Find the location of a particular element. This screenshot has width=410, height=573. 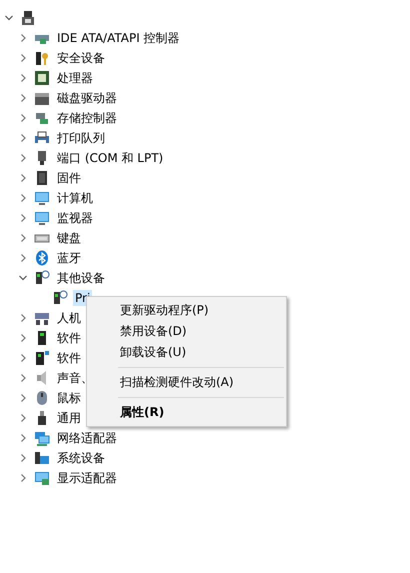

tree-item: 安全设备 is located at coordinates (81, 58).